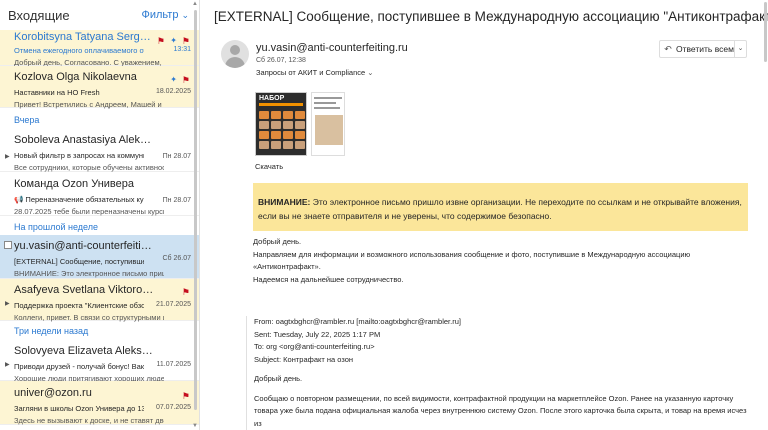  What do you see at coordinates (173, 407) in the screenshot?
I see `list-item-date: 07.07.2025` at bounding box center [173, 407].